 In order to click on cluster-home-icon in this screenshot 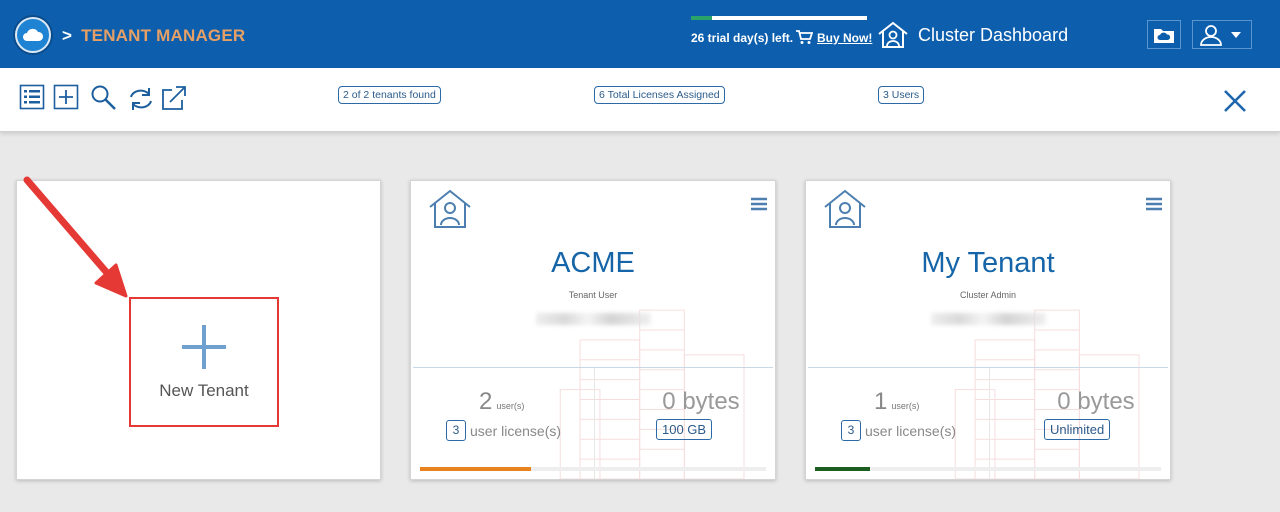, I will do `click(893, 34)`.